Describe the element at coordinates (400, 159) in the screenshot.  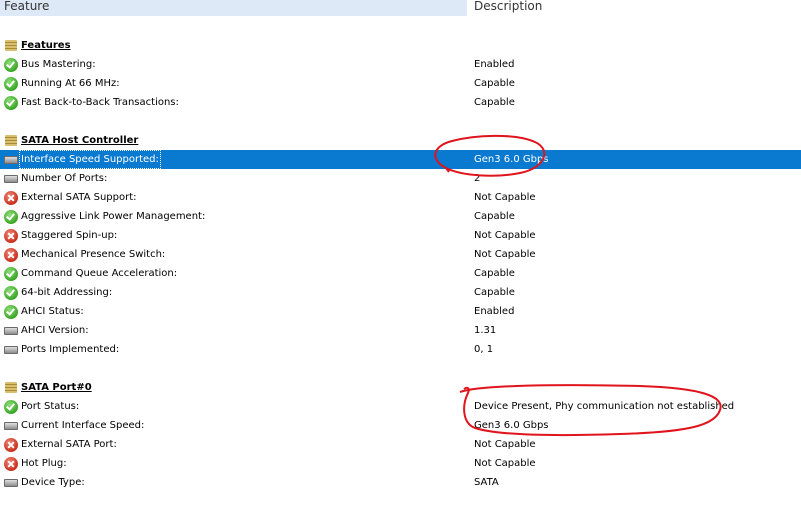
I see `property-row: Interface Speed Supported: Gen3 6.0 Gbps` at that location.